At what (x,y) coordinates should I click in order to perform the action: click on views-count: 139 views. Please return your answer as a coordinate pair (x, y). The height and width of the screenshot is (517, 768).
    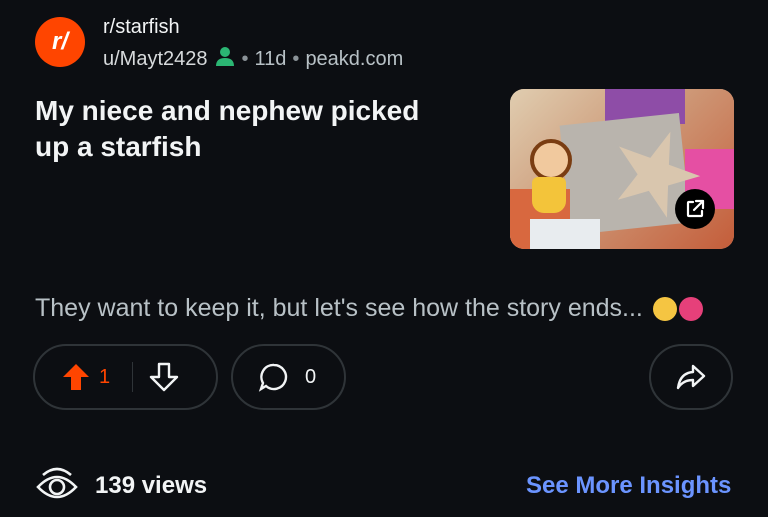
    Looking at the image, I should click on (151, 485).